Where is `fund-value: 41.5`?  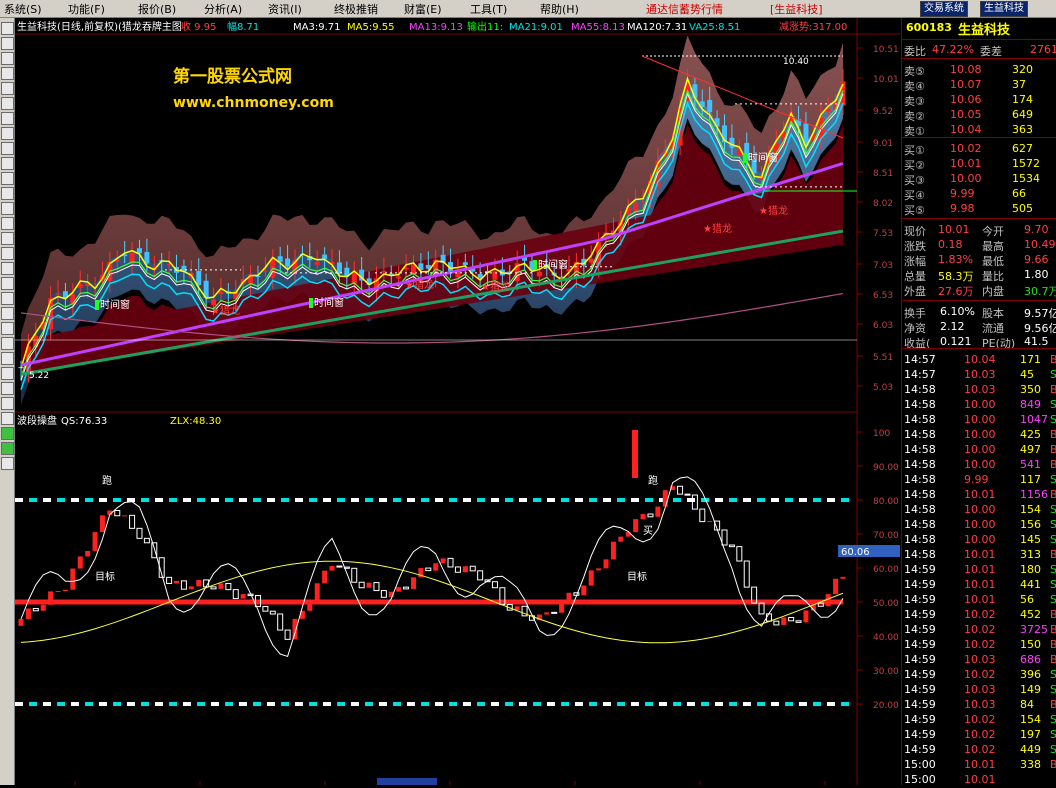
fund-value: 41.5 is located at coordinates (1036, 341).